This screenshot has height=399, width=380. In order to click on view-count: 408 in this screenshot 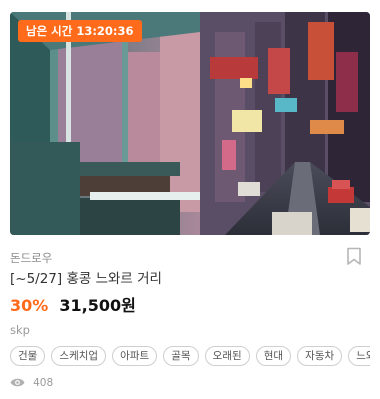, I will do `click(32, 380)`.